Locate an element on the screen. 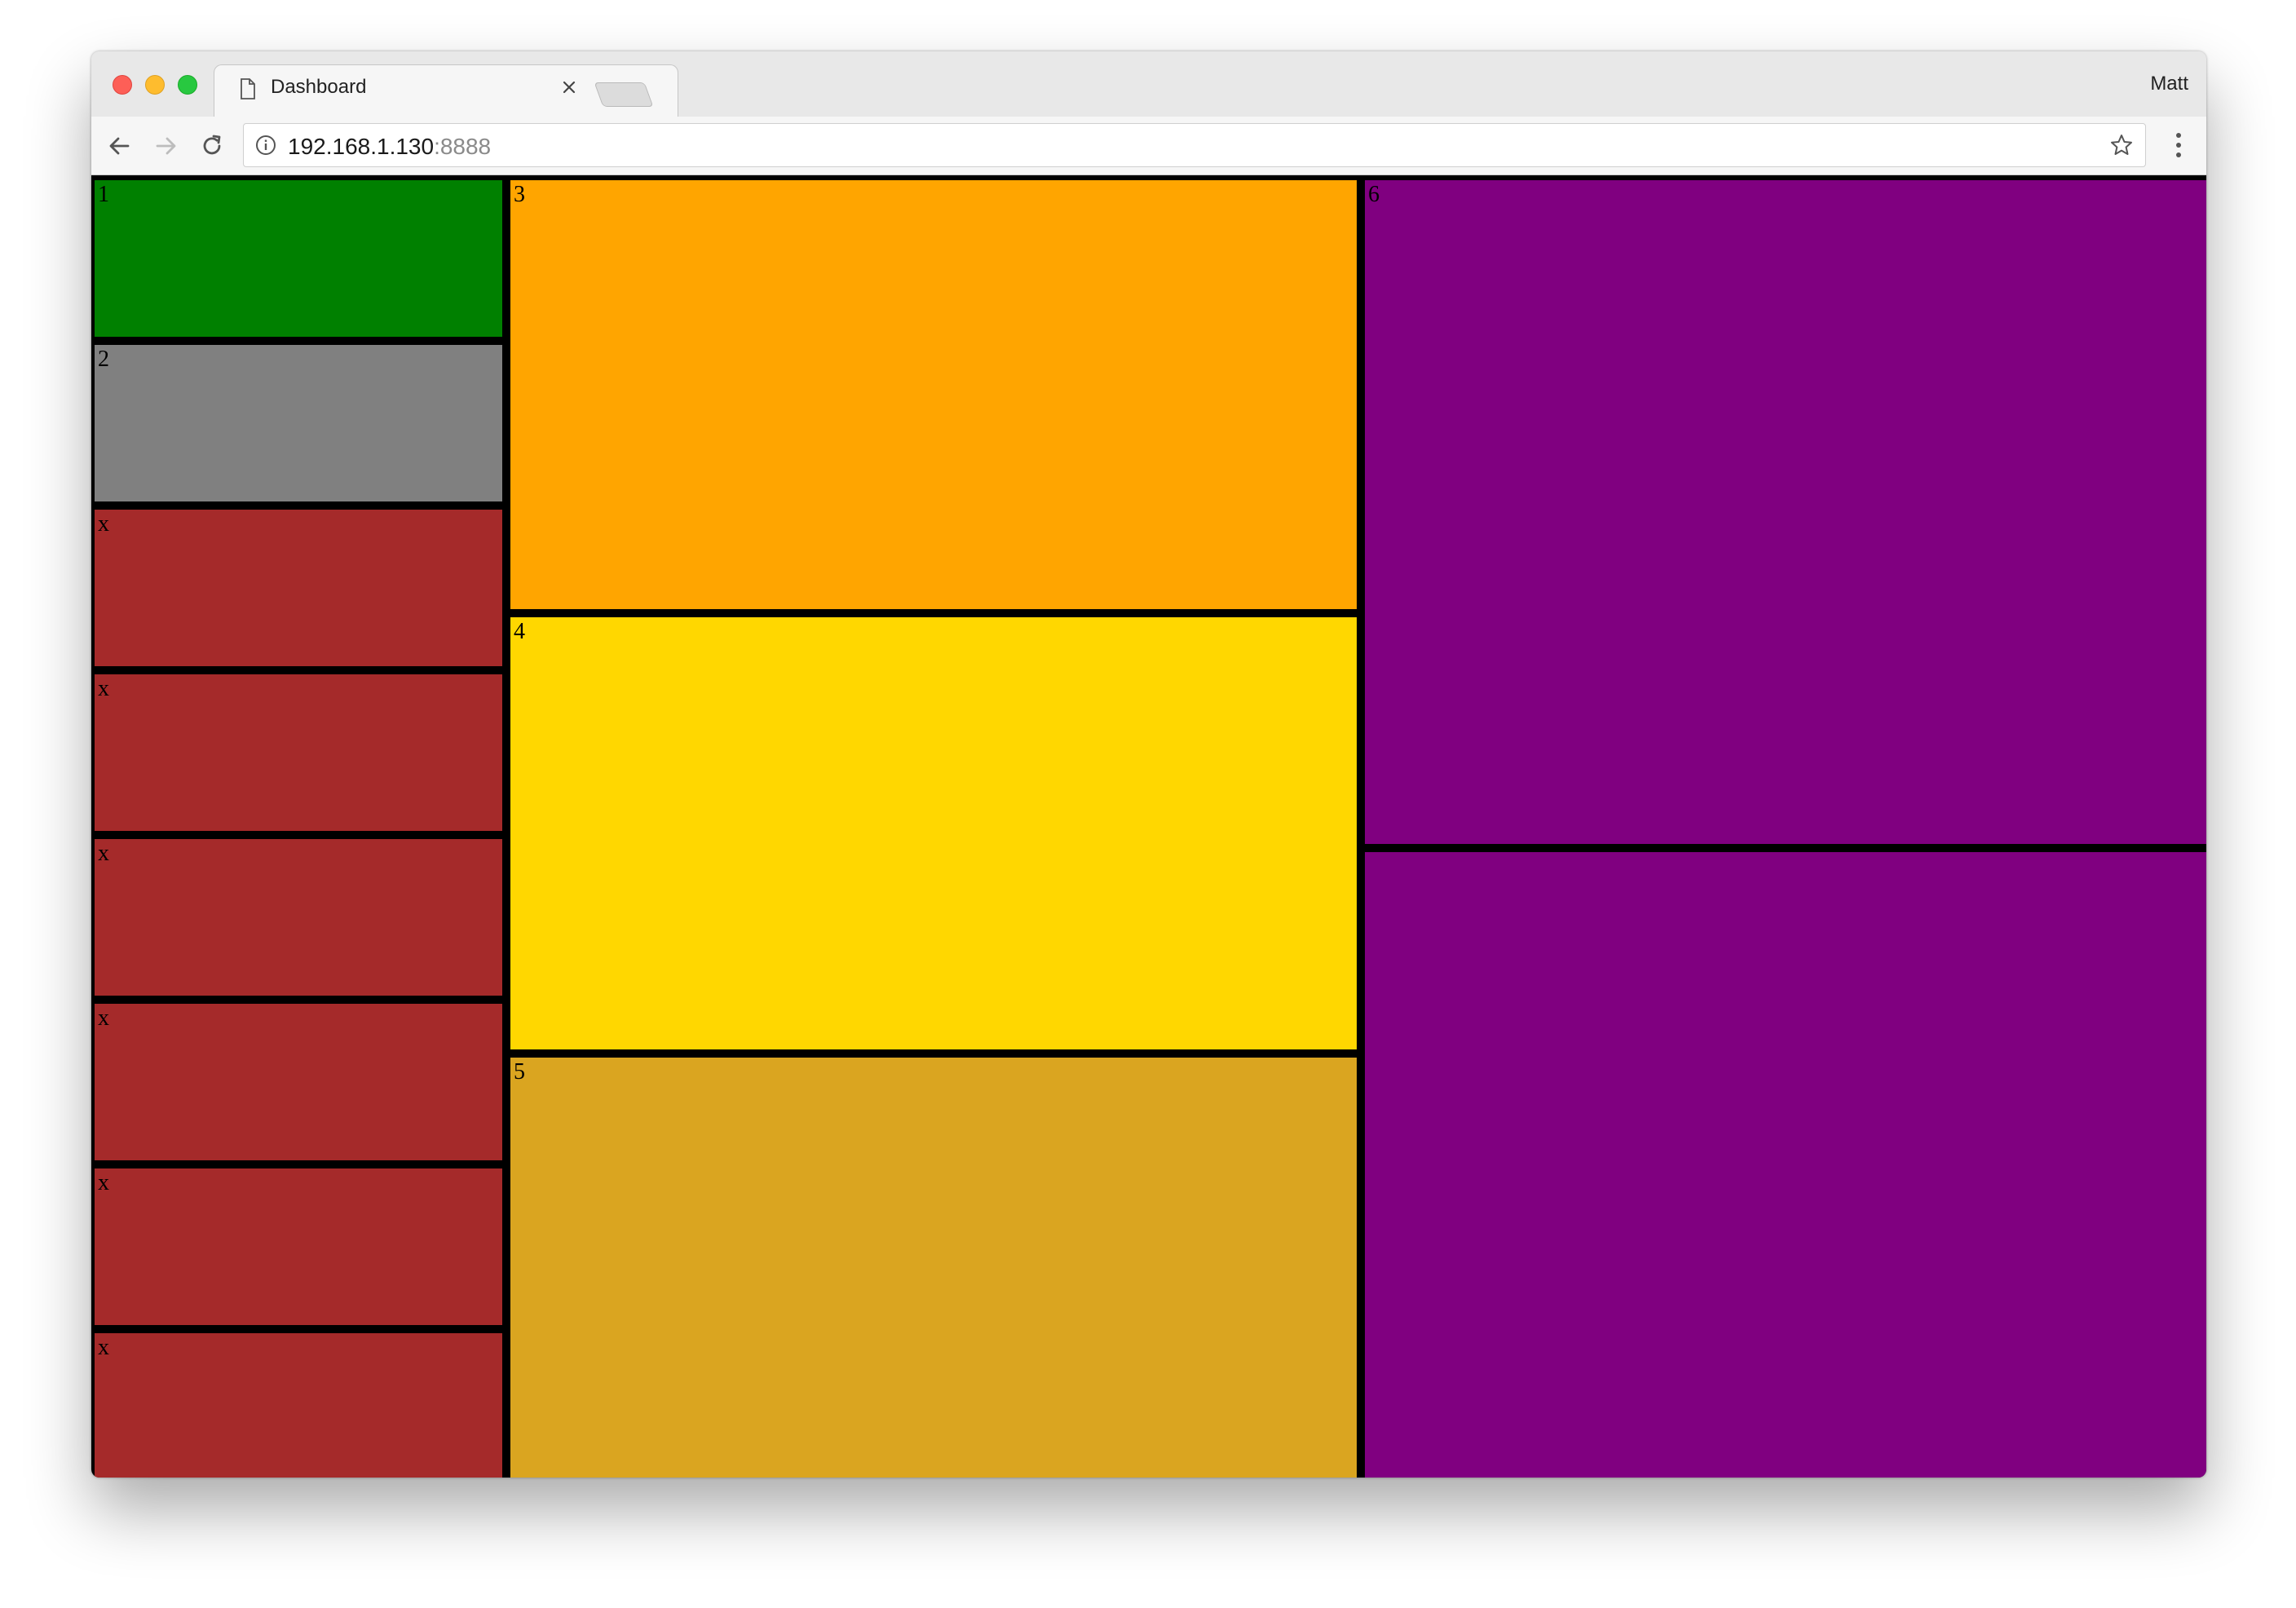 This screenshot has width=2296, height=1608. tile-middle-3: 3 is located at coordinates (933, 394).